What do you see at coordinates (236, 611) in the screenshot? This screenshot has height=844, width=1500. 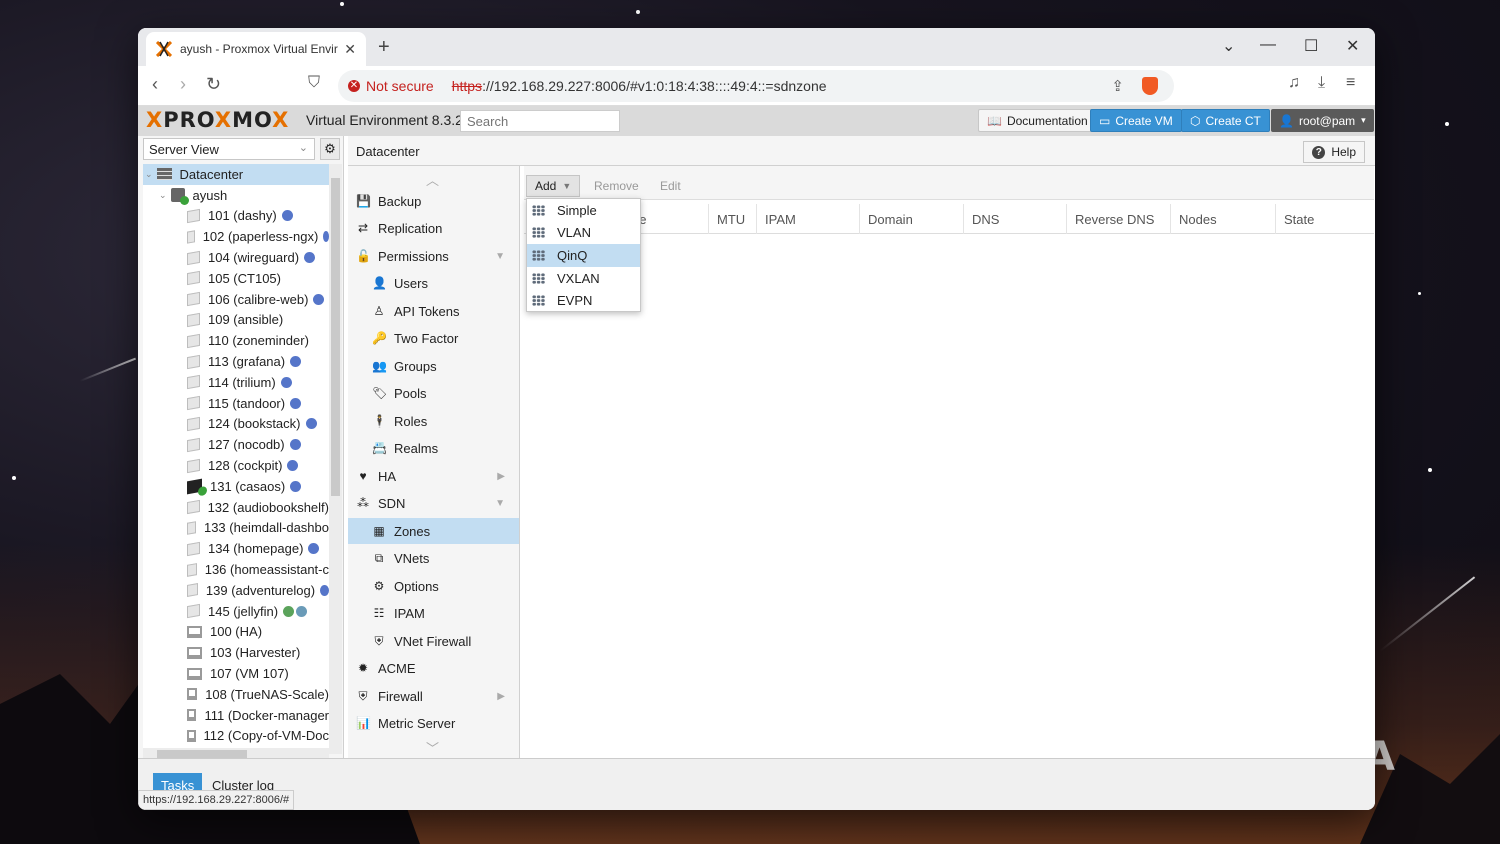 I see `tree-item-guest: 145 (jellyfin)` at bounding box center [236, 611].